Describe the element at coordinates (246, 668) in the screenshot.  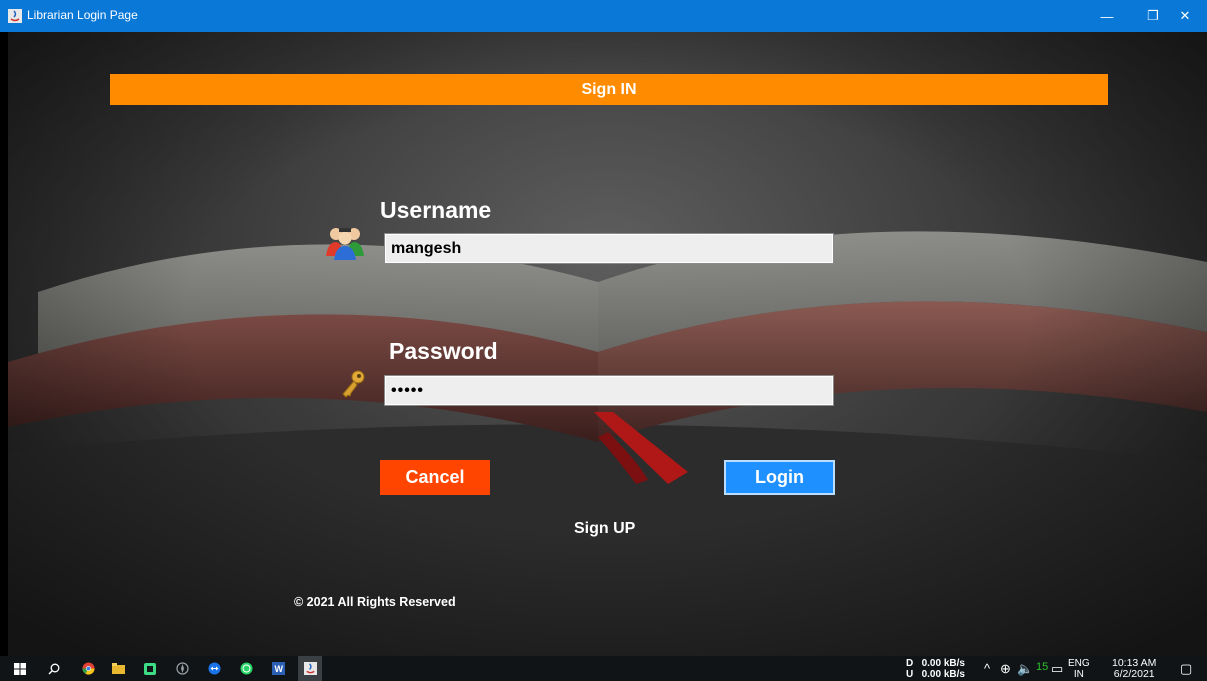
I see `whatsapp-icon` at that location.